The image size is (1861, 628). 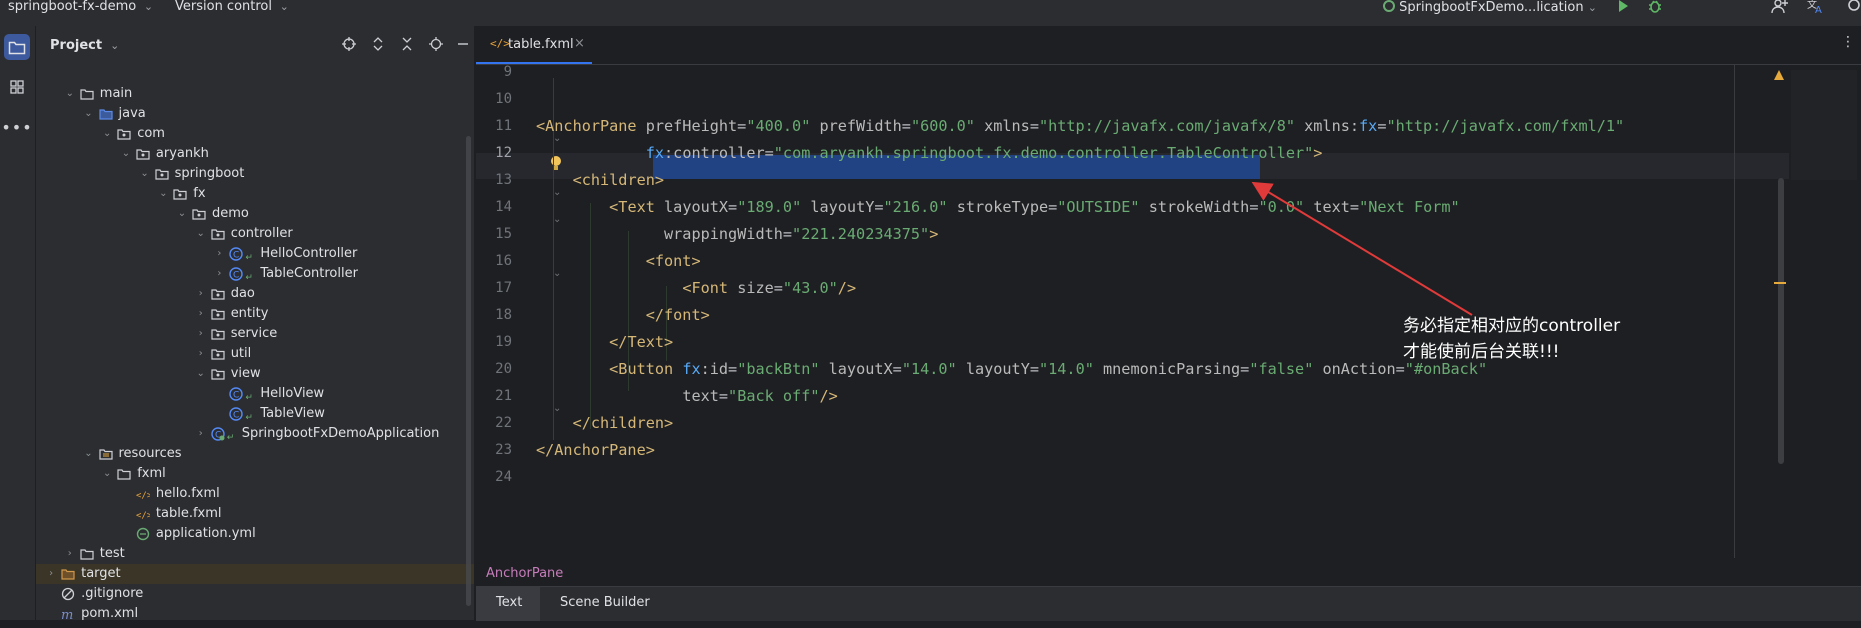 I want to click on annotation-arrow, so click(x=1362, y=248).